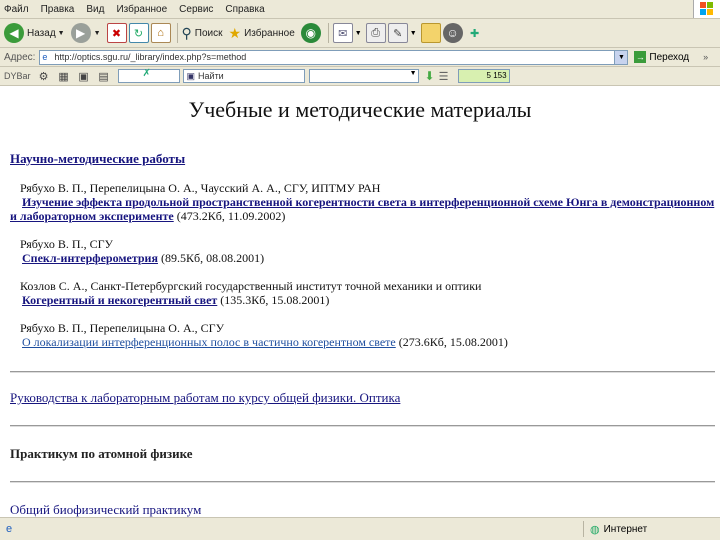  I want to click on page-title: Учебные и методические материалы, so click(360, 109).